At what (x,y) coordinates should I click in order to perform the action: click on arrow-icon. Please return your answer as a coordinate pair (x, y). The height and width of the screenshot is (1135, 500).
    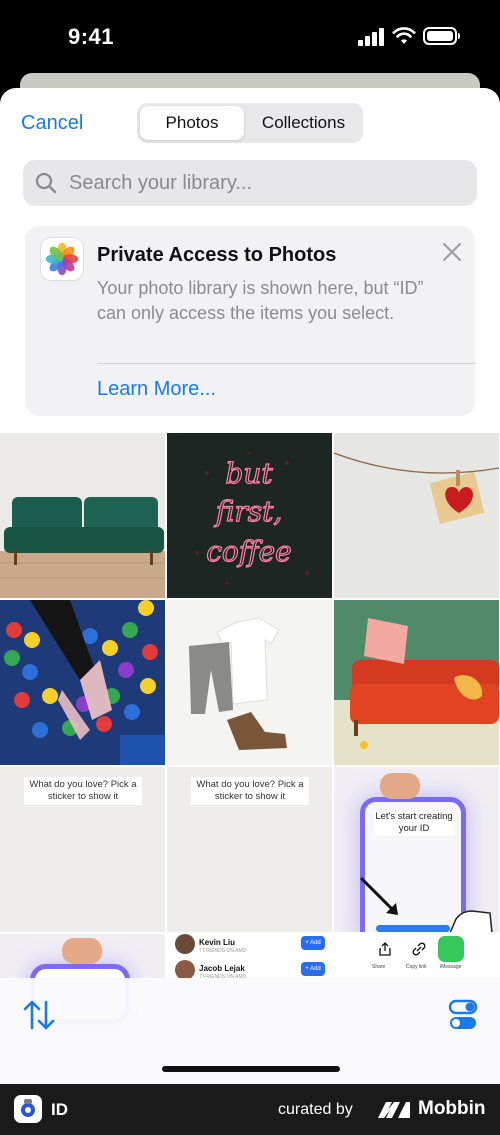
    Looking at the image, I should click on (379, 896).